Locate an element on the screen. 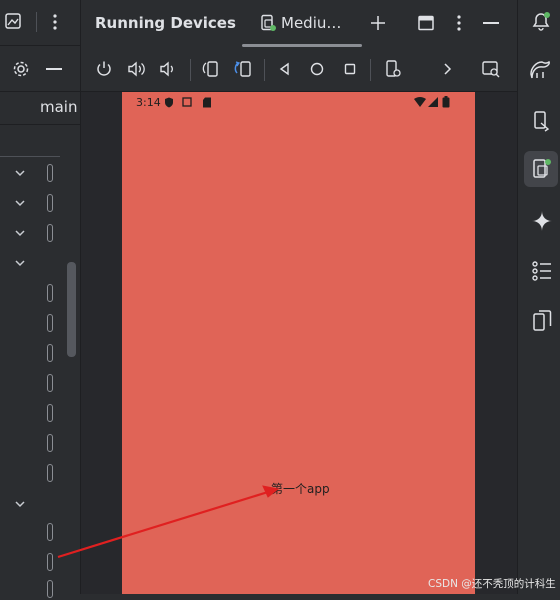  running-devices-icon is located at coordinates (542, 168).